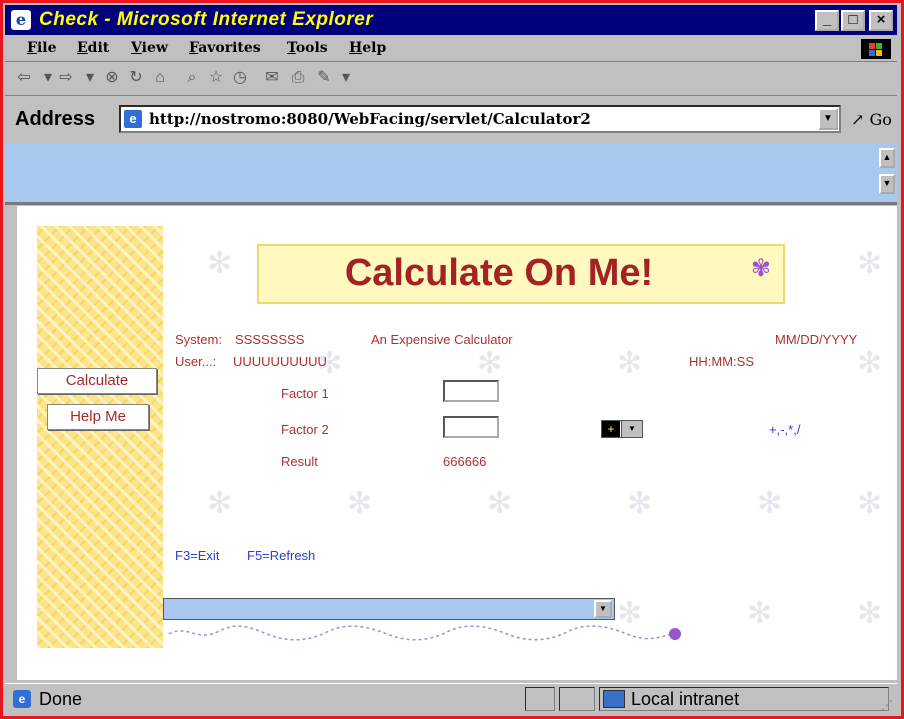 Image resolution: width=904 pixels, height=719 pixels. I want to click on window-title: Check - Microsoft Internet Explorer, so click(206, 19).